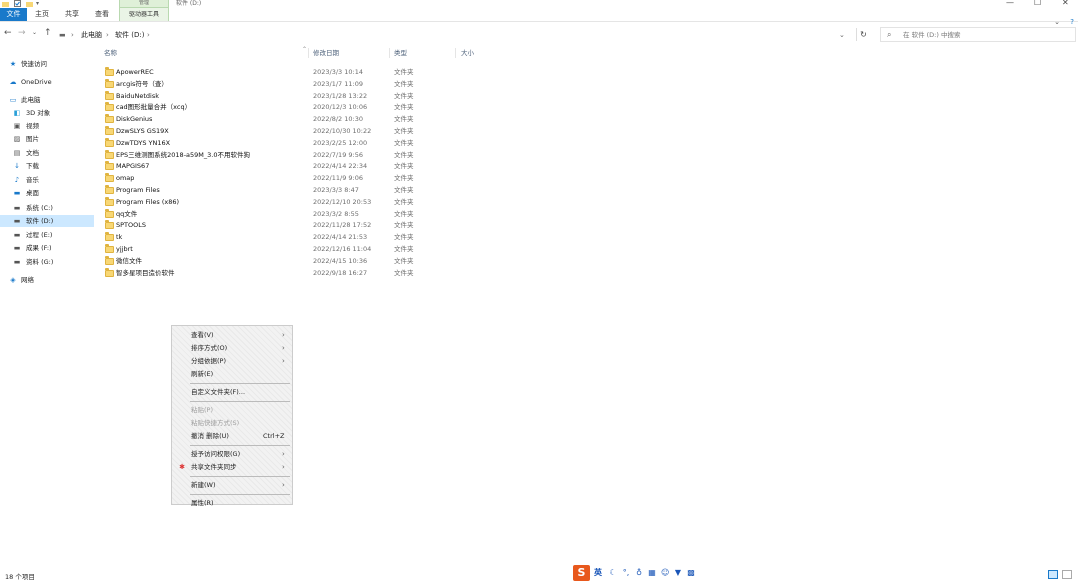 This screenshot has height=582, width=1078. I want to click on address-box: ▬ › 此电脑 › 软件 (D:) › ⌄, so click(452, 34).